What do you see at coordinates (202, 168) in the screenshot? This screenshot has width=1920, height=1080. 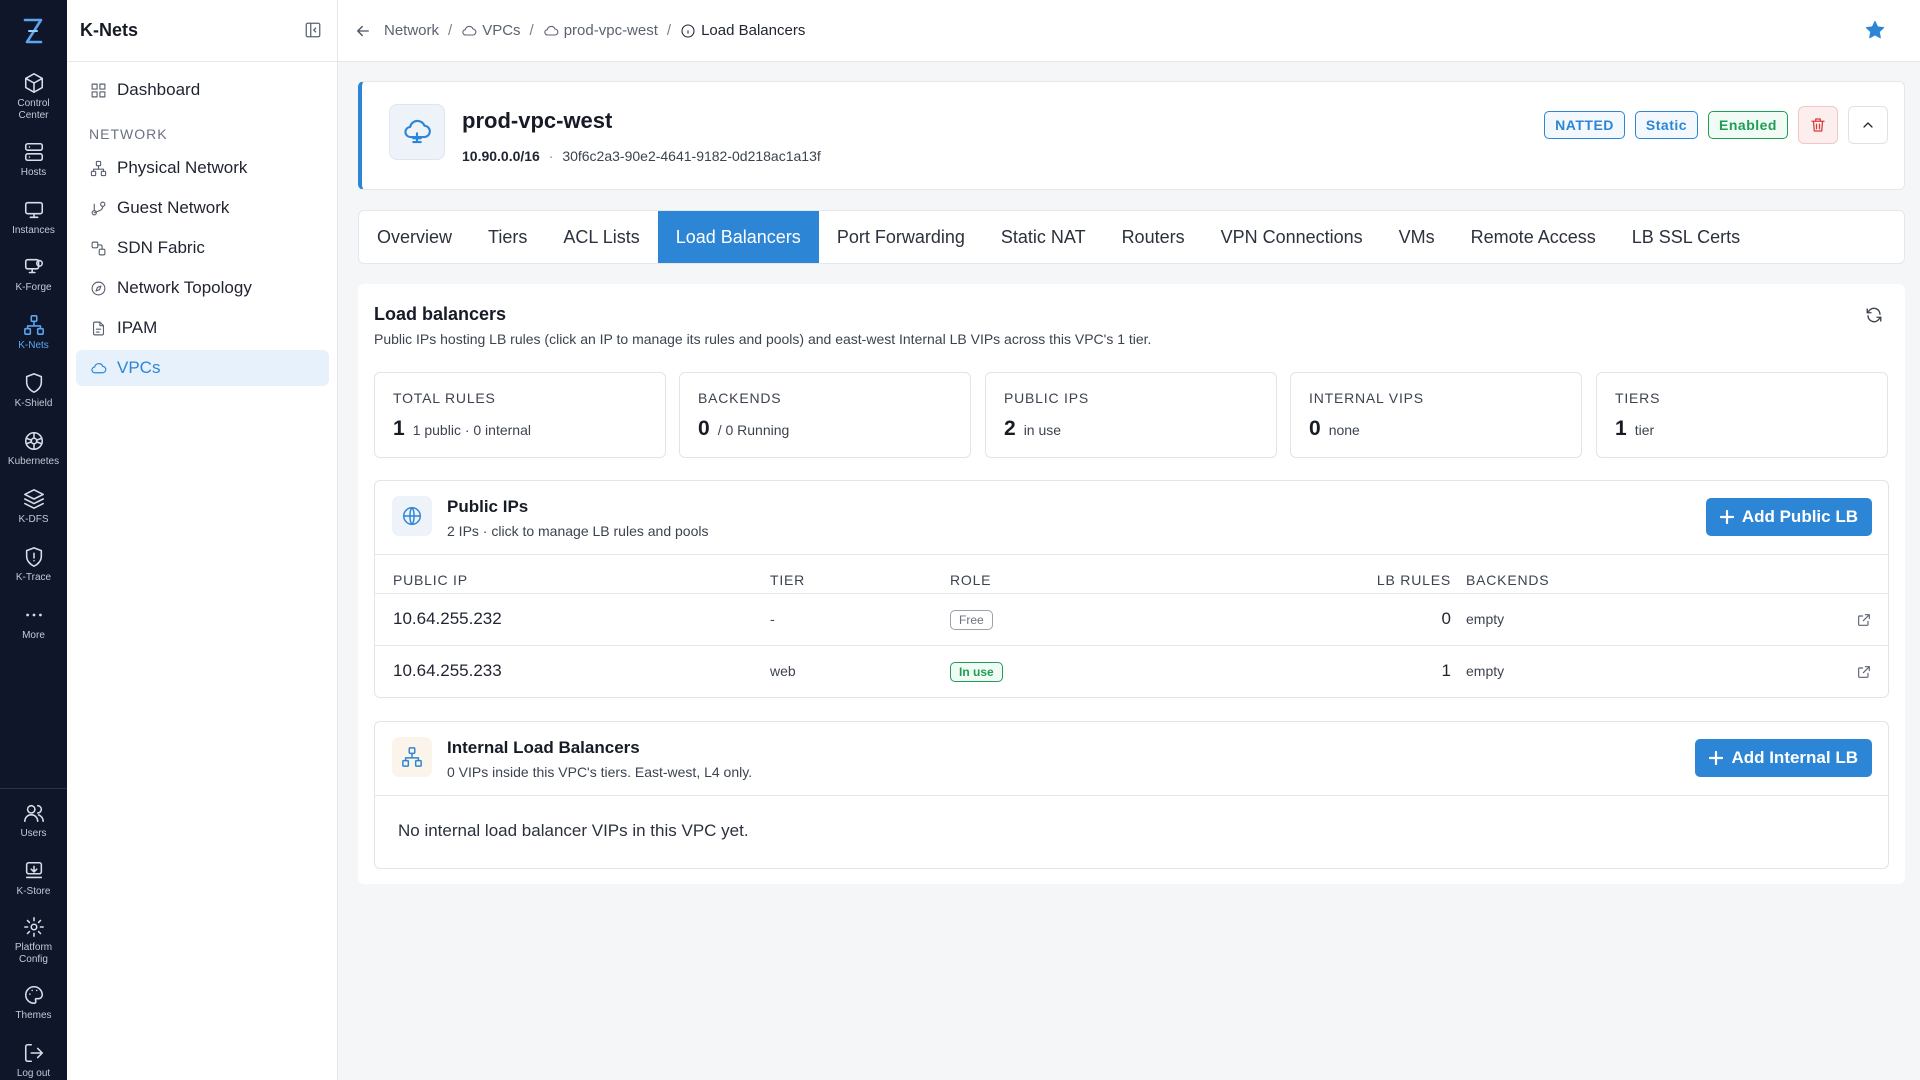 I see `sidebar-item-physical-network: Physical Network` at bounding box center [202, 168].